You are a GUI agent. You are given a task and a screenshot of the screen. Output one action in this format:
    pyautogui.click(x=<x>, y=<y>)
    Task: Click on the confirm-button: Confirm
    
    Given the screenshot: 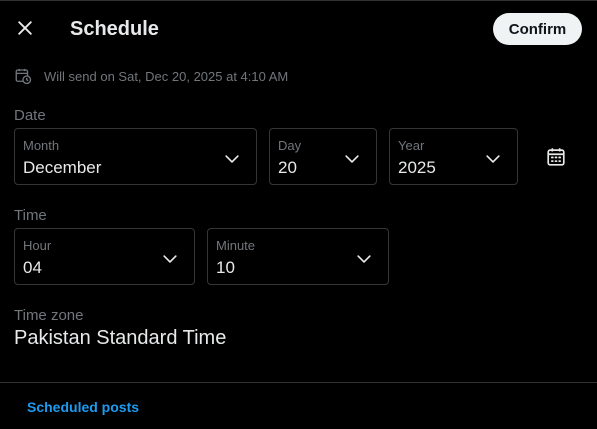 What is the action you would take?
    pyautogui.click(x=537, y=29)
    